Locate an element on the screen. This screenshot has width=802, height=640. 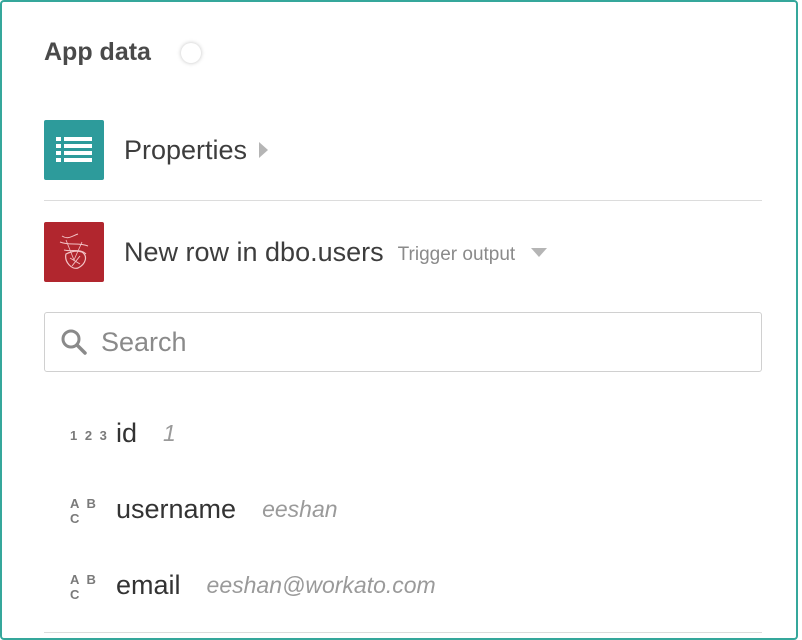
number-type-icon: 1 2 3 is located at coordinates (89, 435).